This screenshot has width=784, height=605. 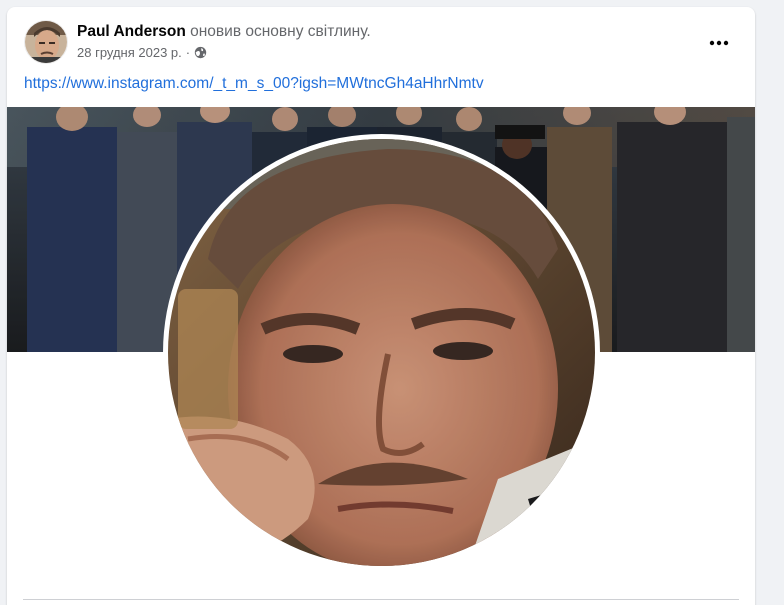 What do you see at coordinates (280, 31) in the screenshot?
I see `post-action-text: оновив основну світлину.` at bounding box center [280, 31].